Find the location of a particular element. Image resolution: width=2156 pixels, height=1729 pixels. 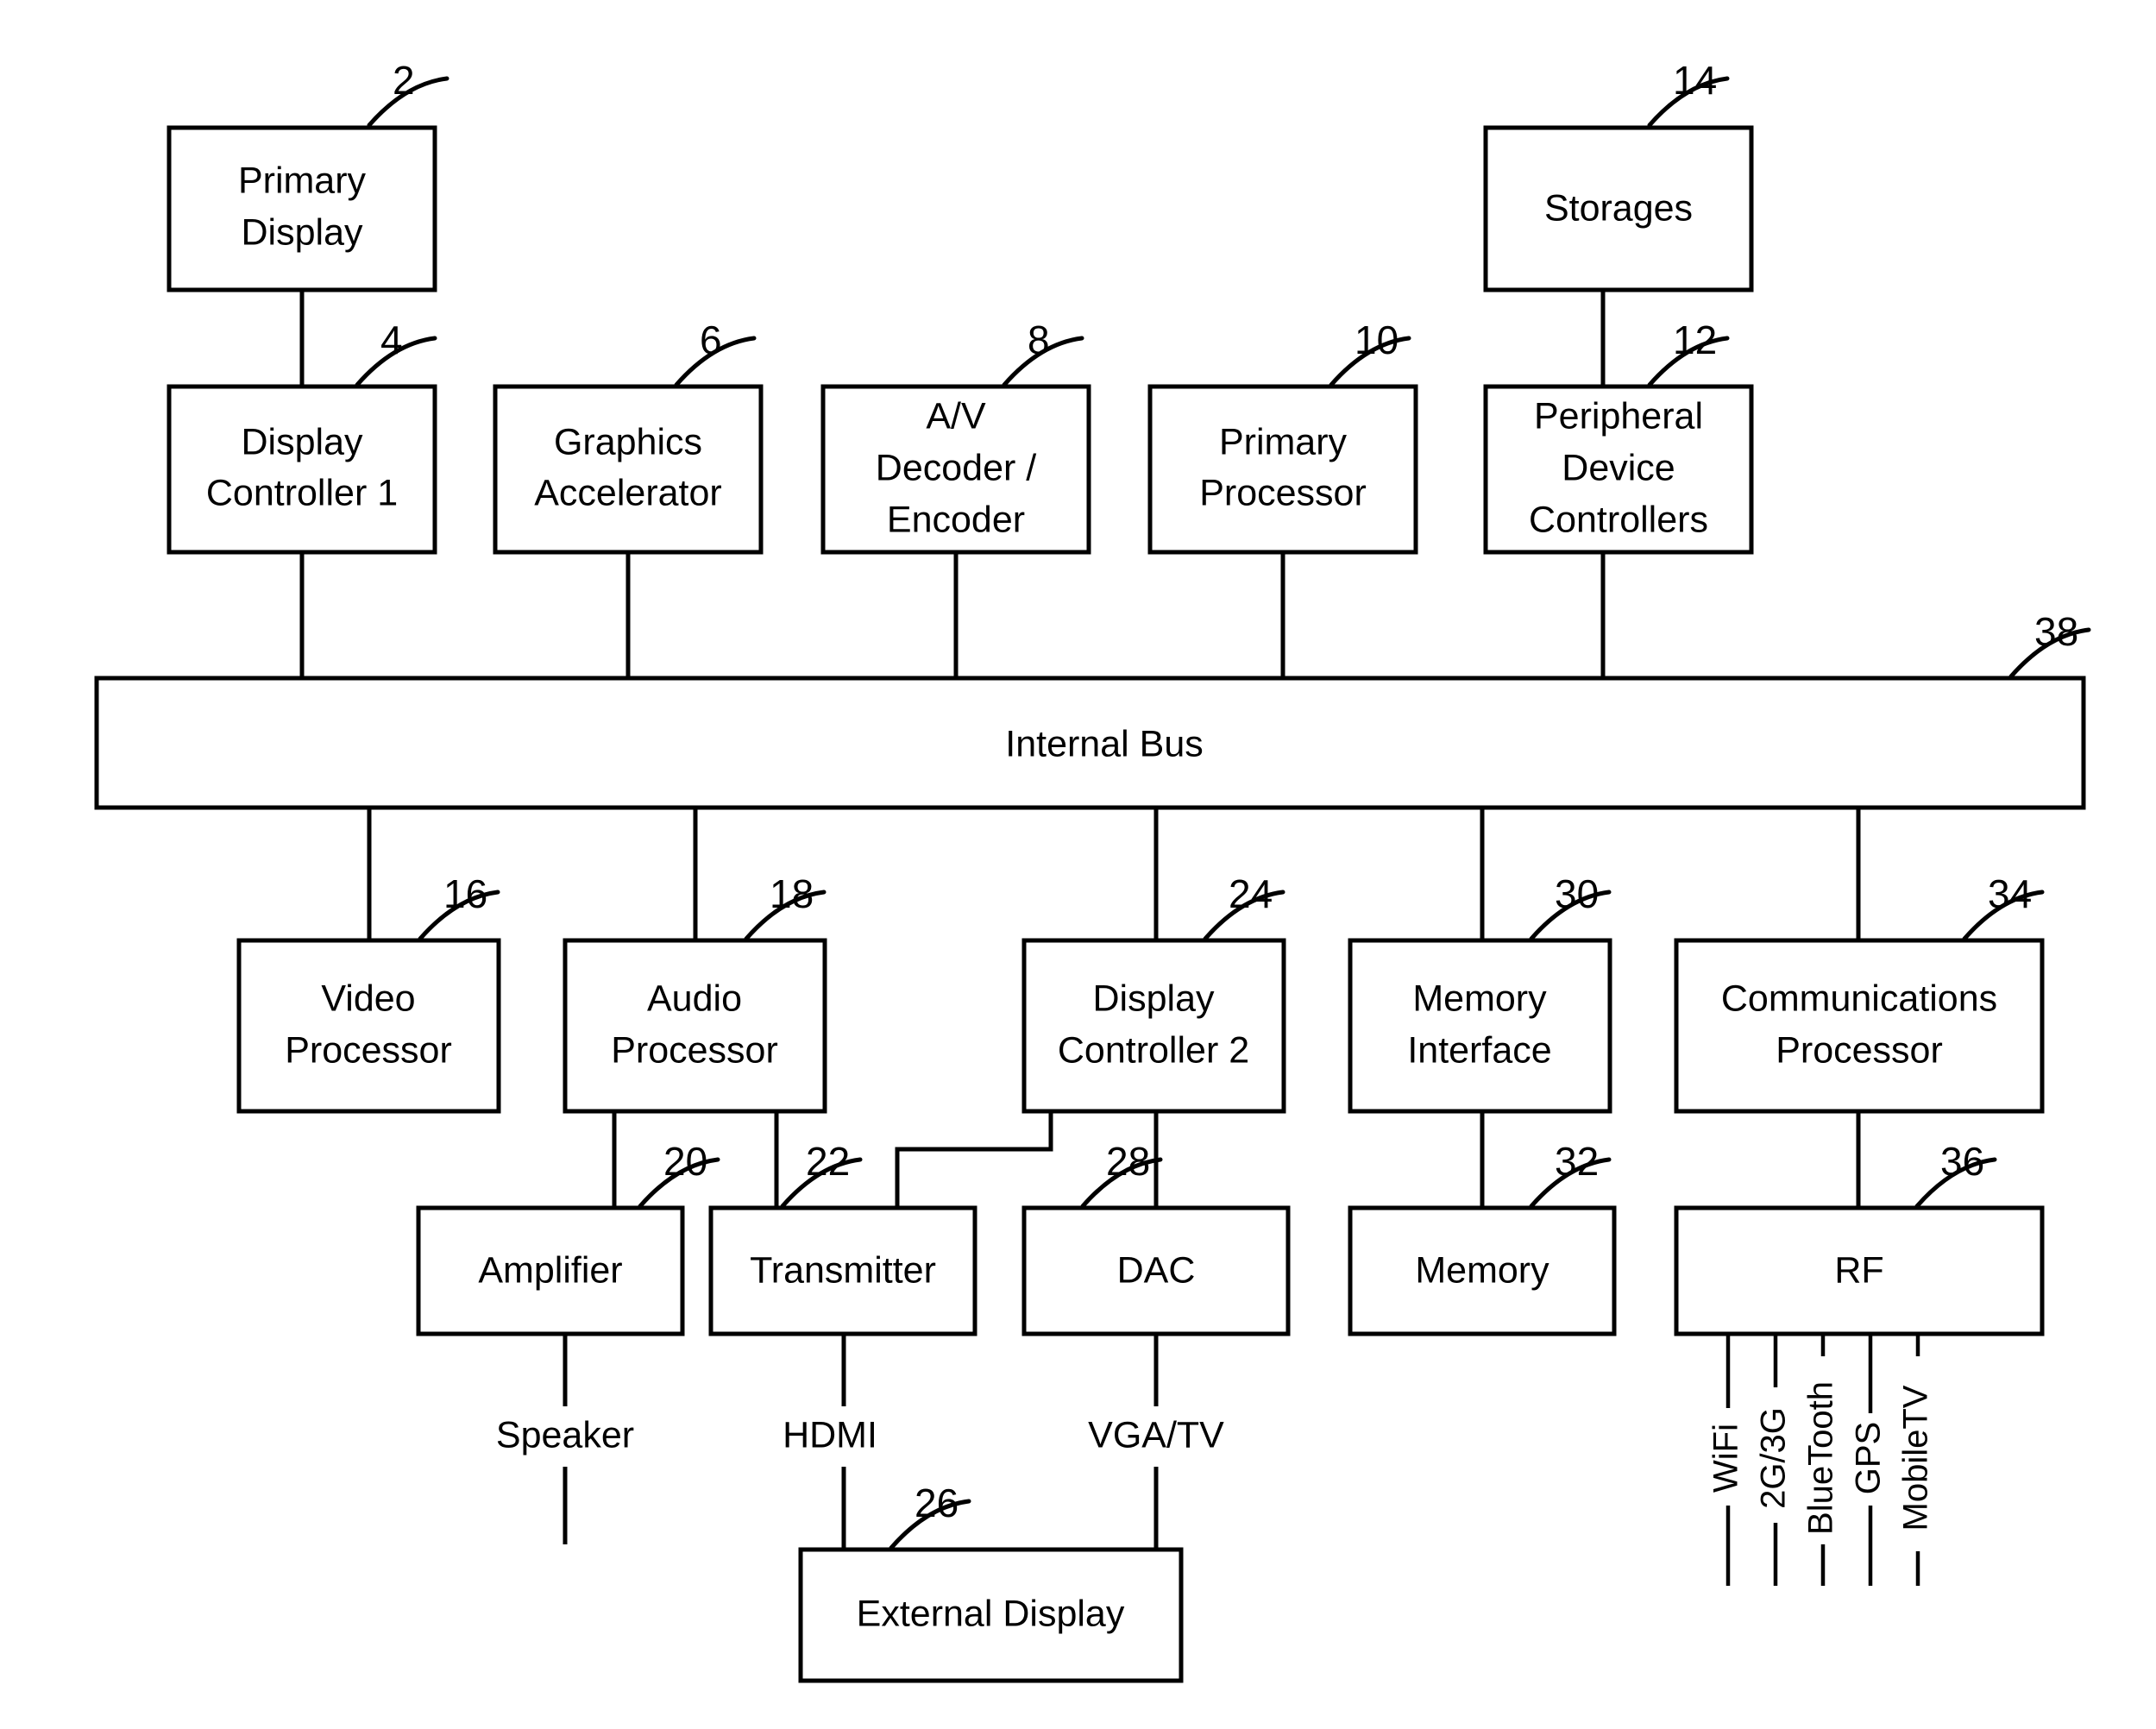

rf-label-bluetooth: BlueTooth is located at coordinates (1821, 1458).